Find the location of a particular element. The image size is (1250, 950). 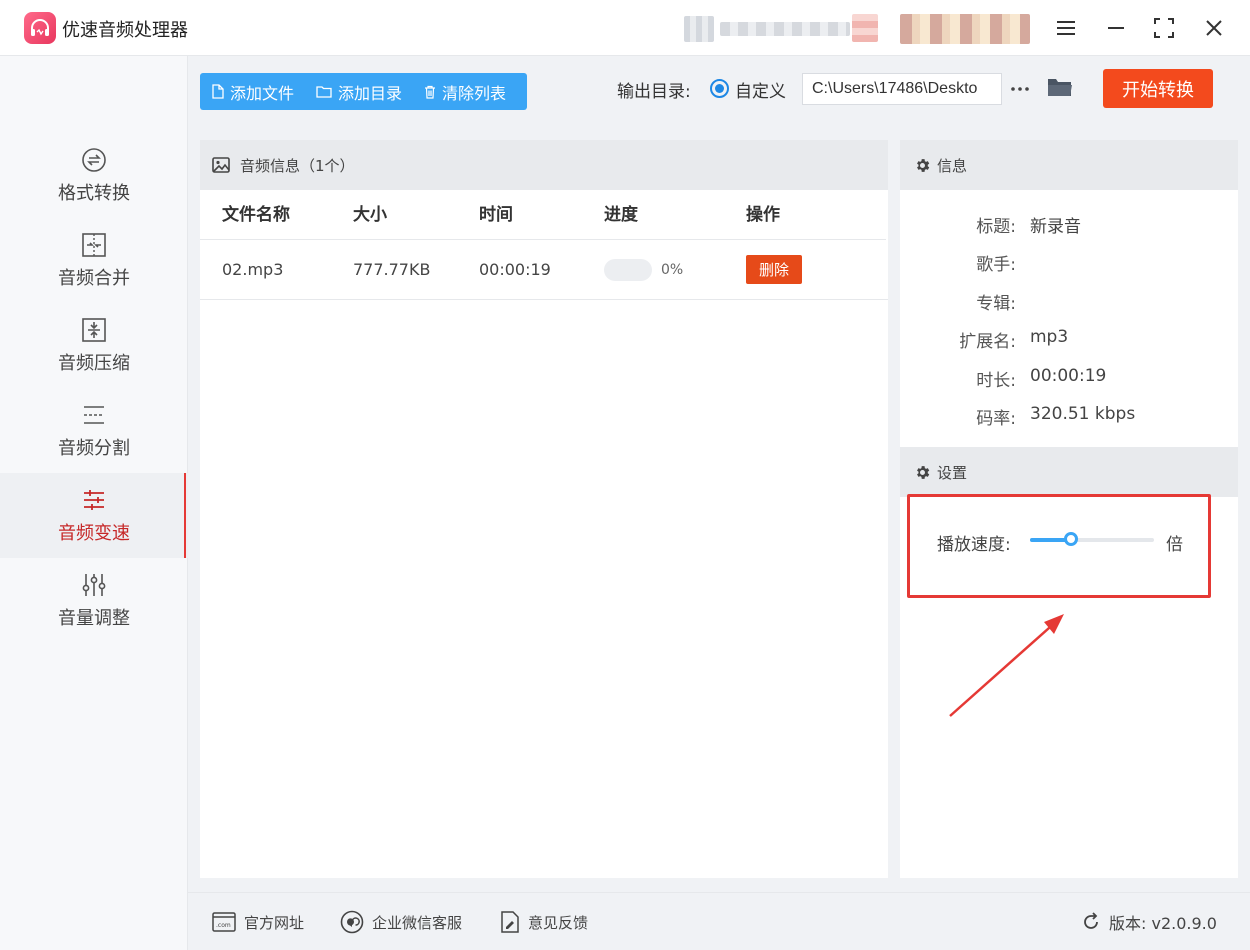

maximize-icon is located at coordinates (1164, 28).